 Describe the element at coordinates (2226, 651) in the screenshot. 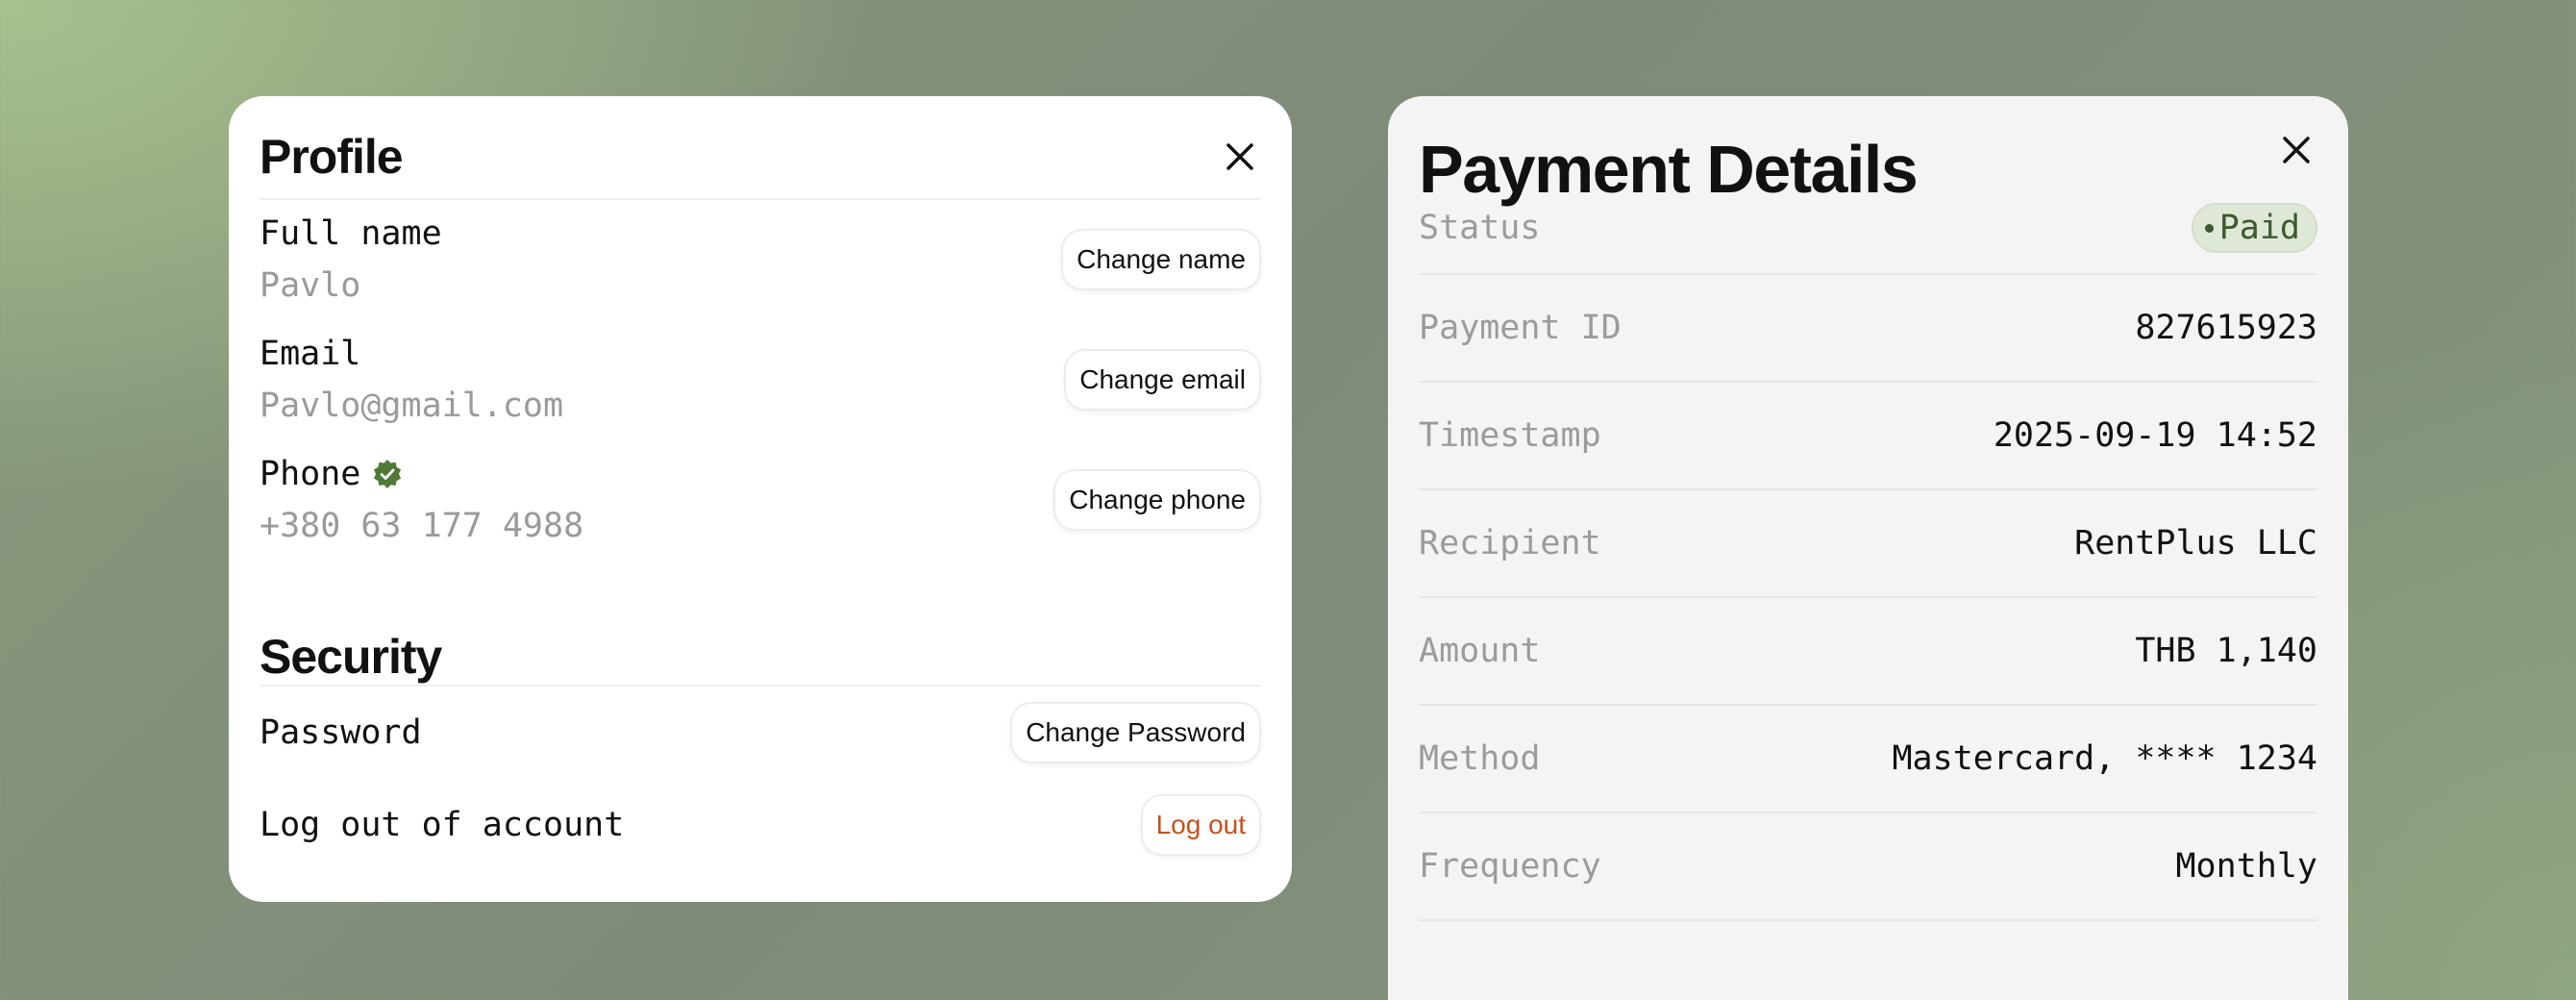

I see `amount-value: THB 1,140` at that location.